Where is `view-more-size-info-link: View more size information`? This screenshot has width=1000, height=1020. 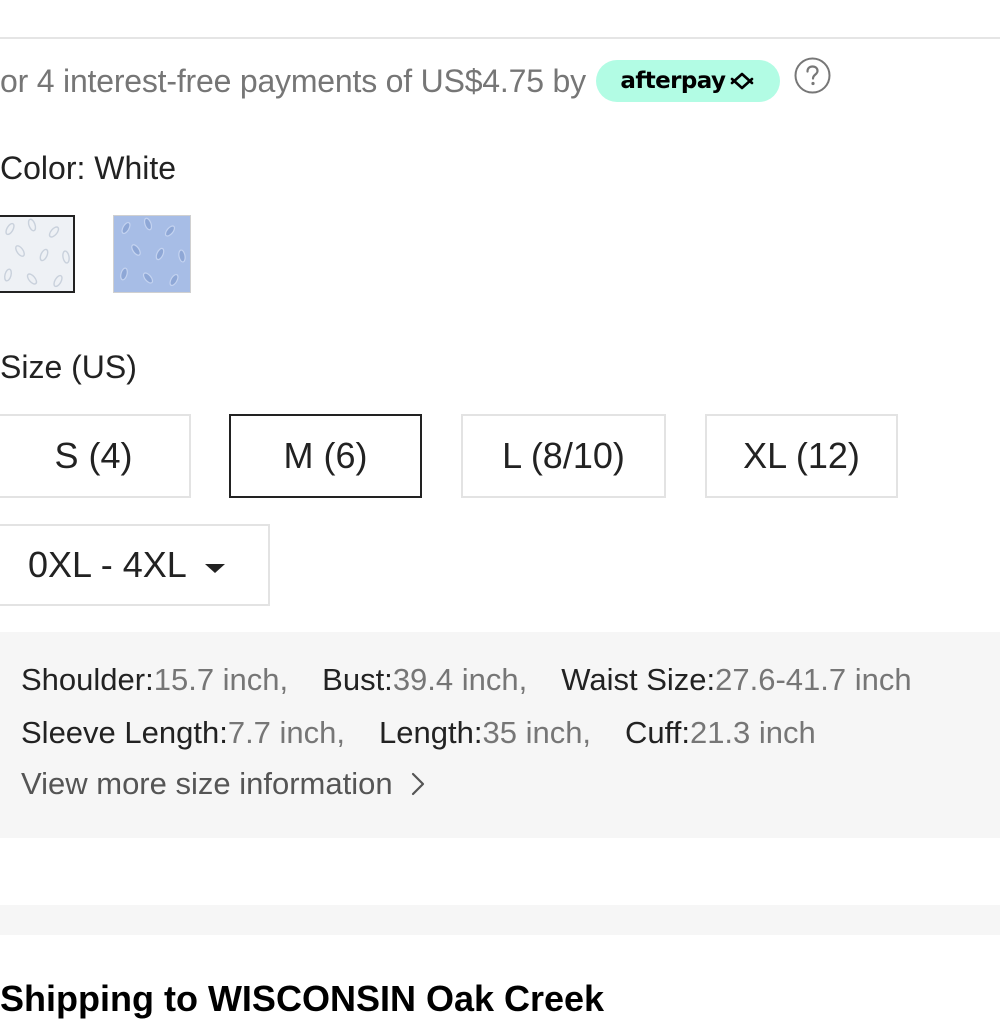 view-more-size-info-link: View more size information is located at coordinates (223, 784).